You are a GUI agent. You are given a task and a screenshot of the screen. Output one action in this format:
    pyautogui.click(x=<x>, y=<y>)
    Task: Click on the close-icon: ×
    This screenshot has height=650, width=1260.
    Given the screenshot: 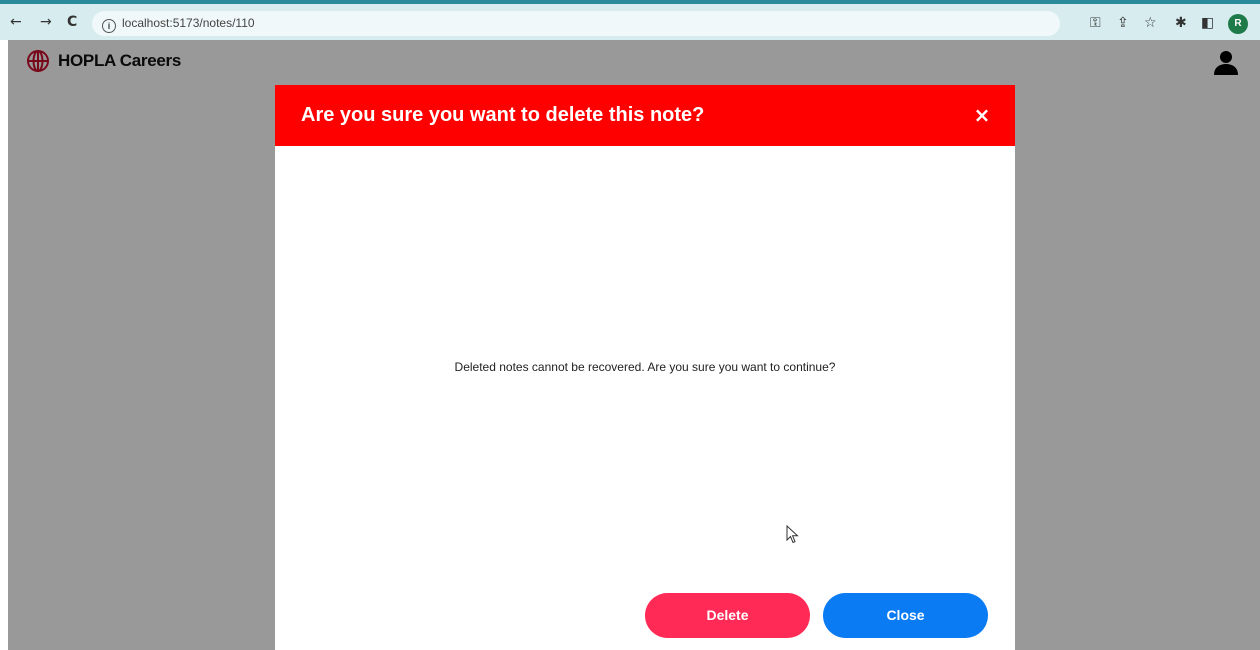 What is the action you would take?
    pyautogui.click(x=982, y=115)
    